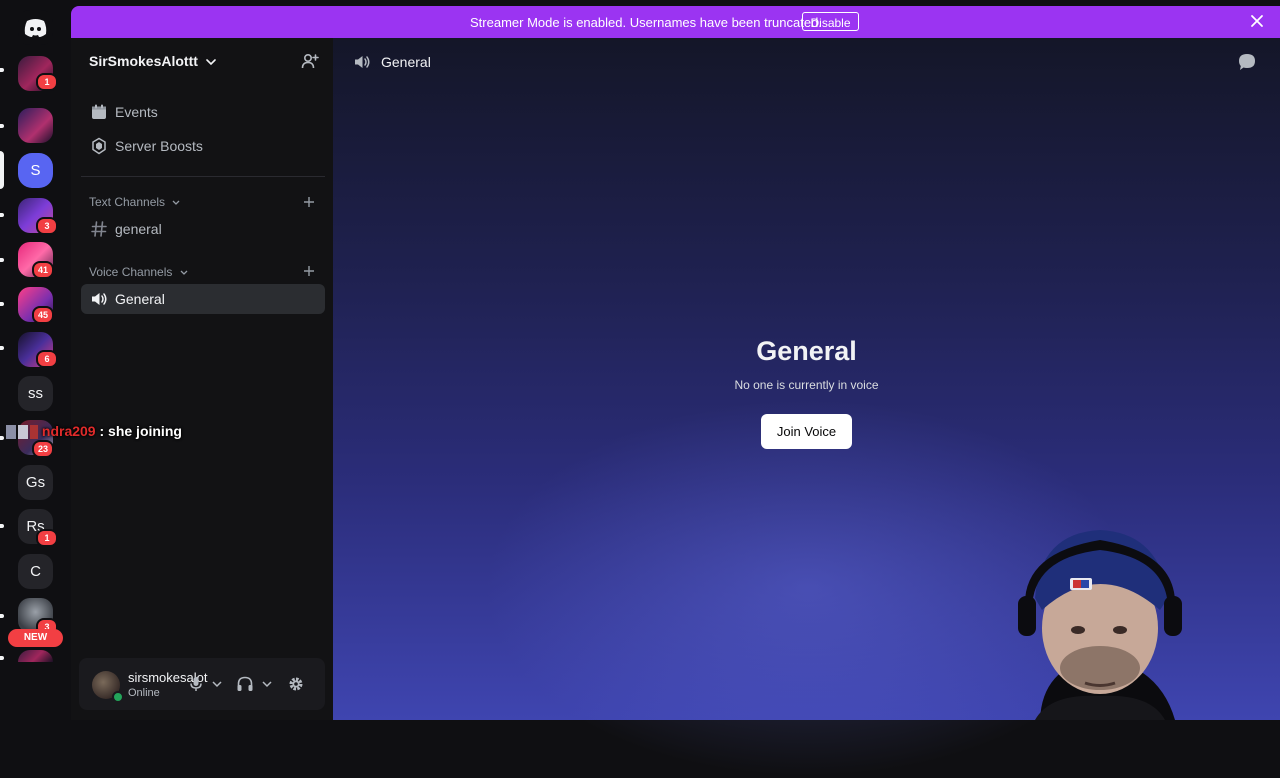  I want to click on user-panel: sirsmokesalot Online, so click(202, 684).